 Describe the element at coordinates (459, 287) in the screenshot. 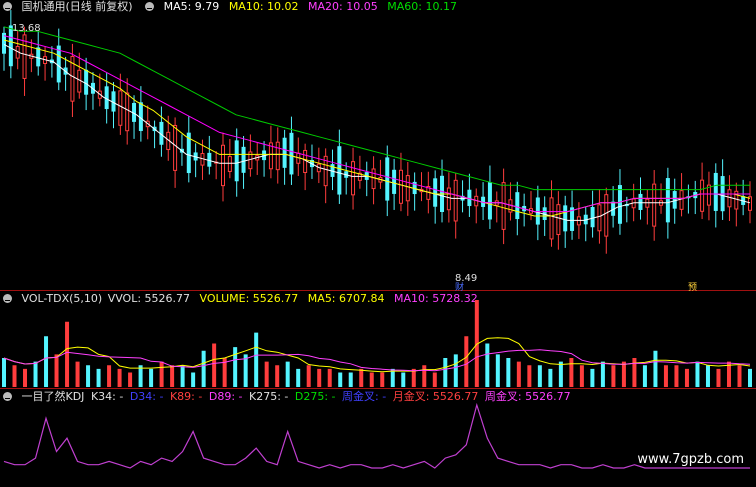

I see `cai-marker: 财` at that location.